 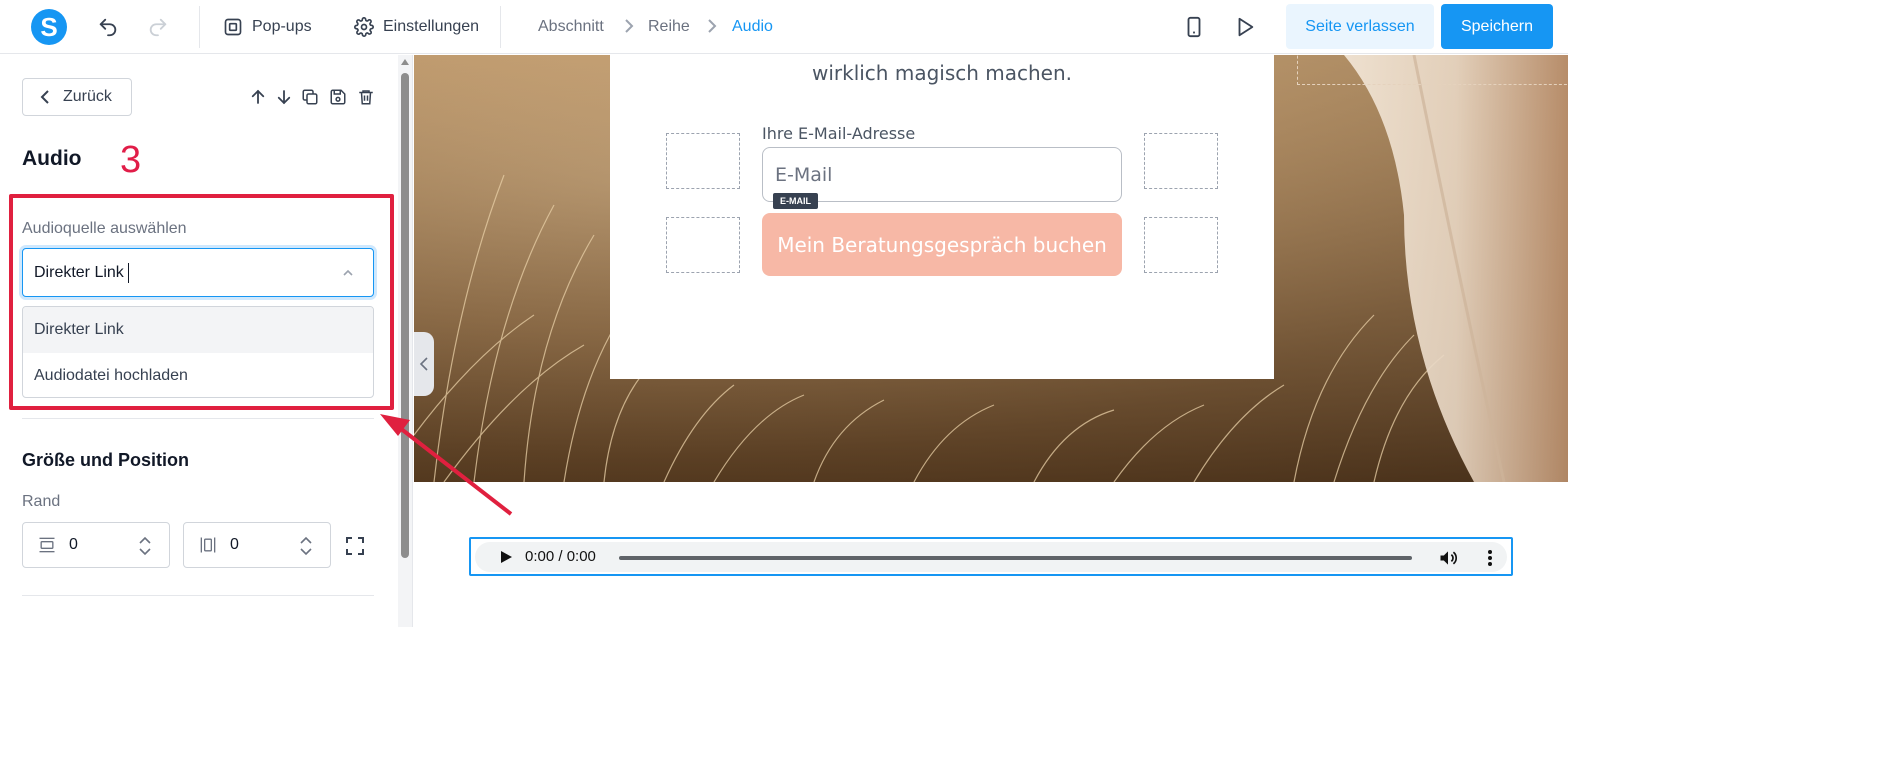 What do you see at coordinates (431, 26) in the screenshot?
I see `settings-label: Einstellungen` at bounding box center [431, 26].